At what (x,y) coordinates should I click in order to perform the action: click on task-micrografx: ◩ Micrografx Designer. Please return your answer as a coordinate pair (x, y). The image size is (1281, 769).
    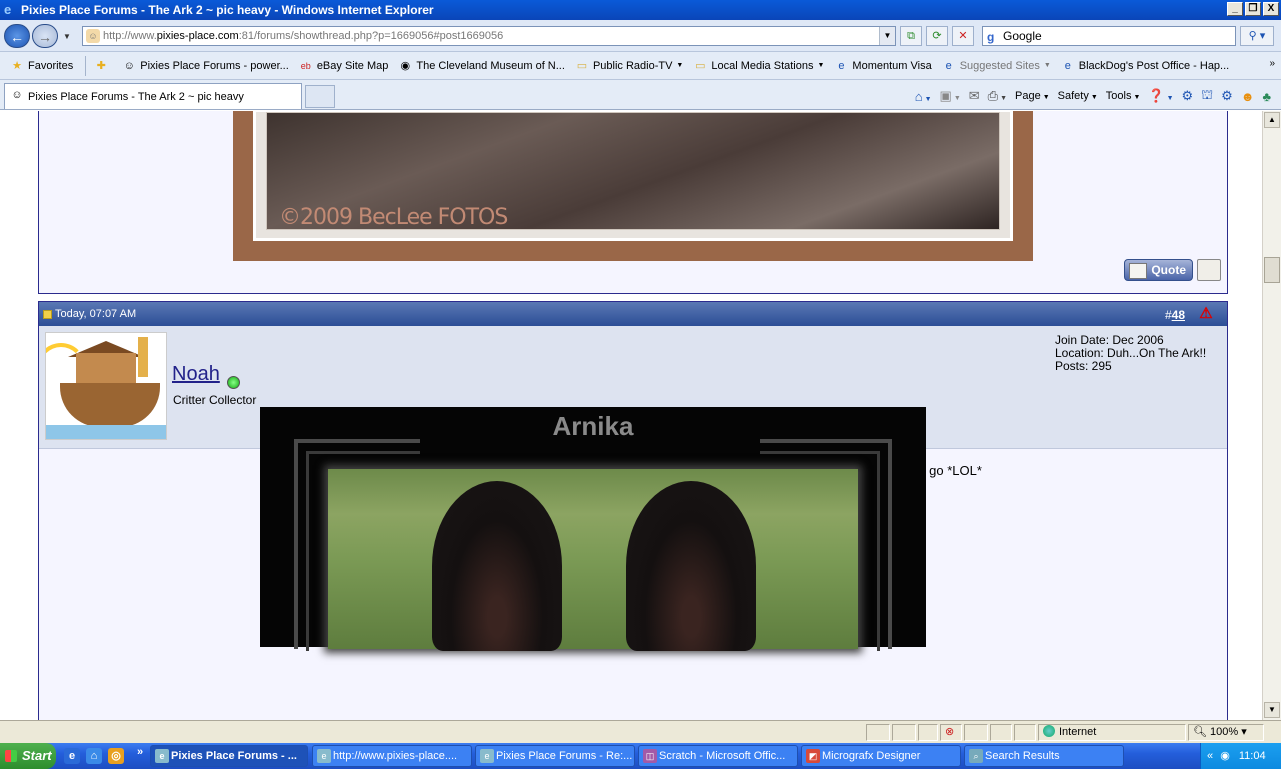
    Looking at the image, I should click on (881, 756).